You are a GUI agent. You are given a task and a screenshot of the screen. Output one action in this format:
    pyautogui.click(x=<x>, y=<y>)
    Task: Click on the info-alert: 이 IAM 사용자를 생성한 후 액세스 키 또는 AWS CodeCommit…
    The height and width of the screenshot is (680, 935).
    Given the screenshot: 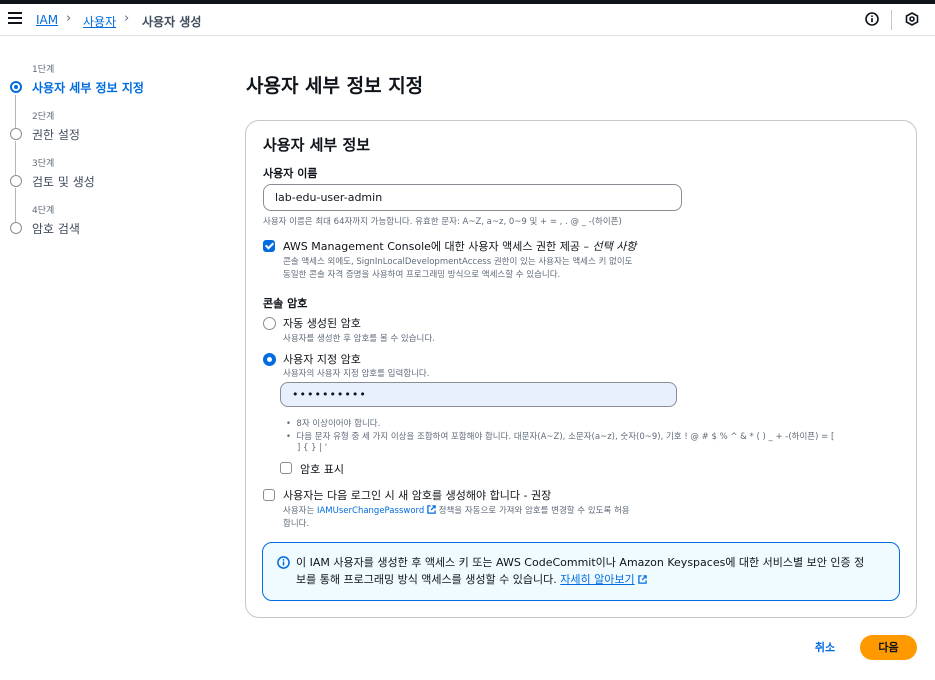 What is the action you would take?
    pyautogui.click(x=581, y=571)
    